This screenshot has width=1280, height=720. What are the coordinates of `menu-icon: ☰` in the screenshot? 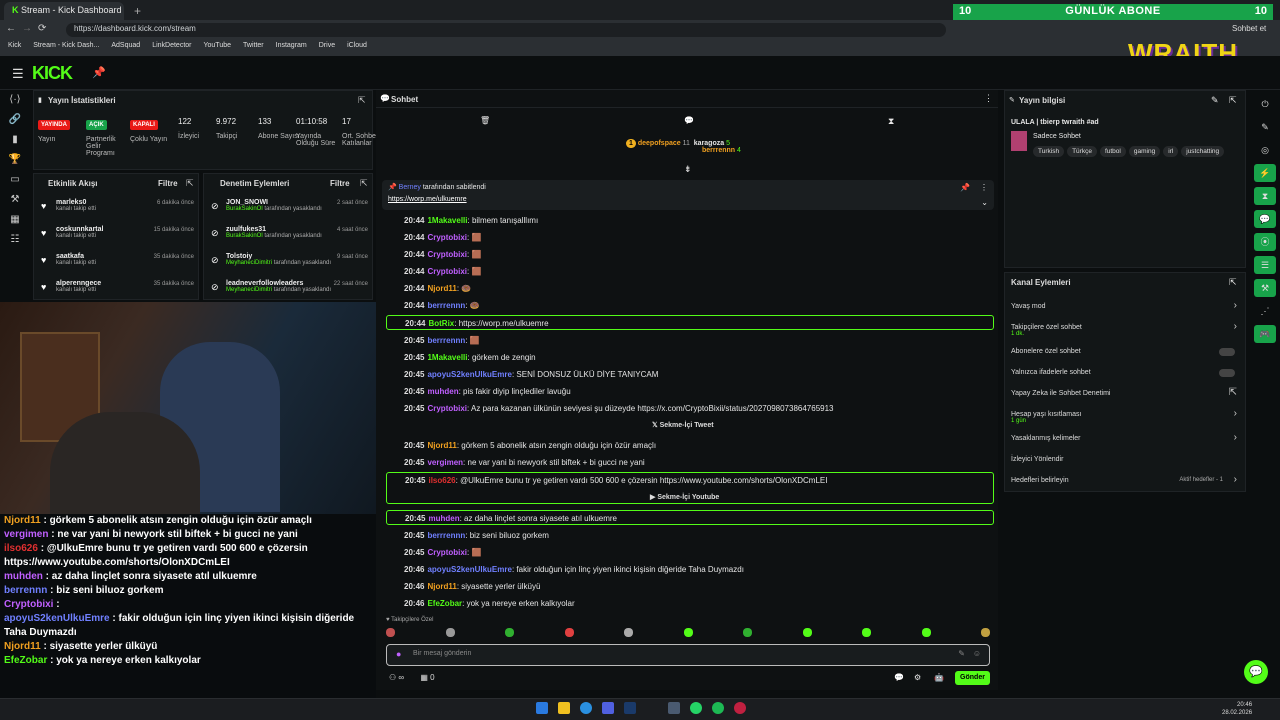 It's located at (18, 74).